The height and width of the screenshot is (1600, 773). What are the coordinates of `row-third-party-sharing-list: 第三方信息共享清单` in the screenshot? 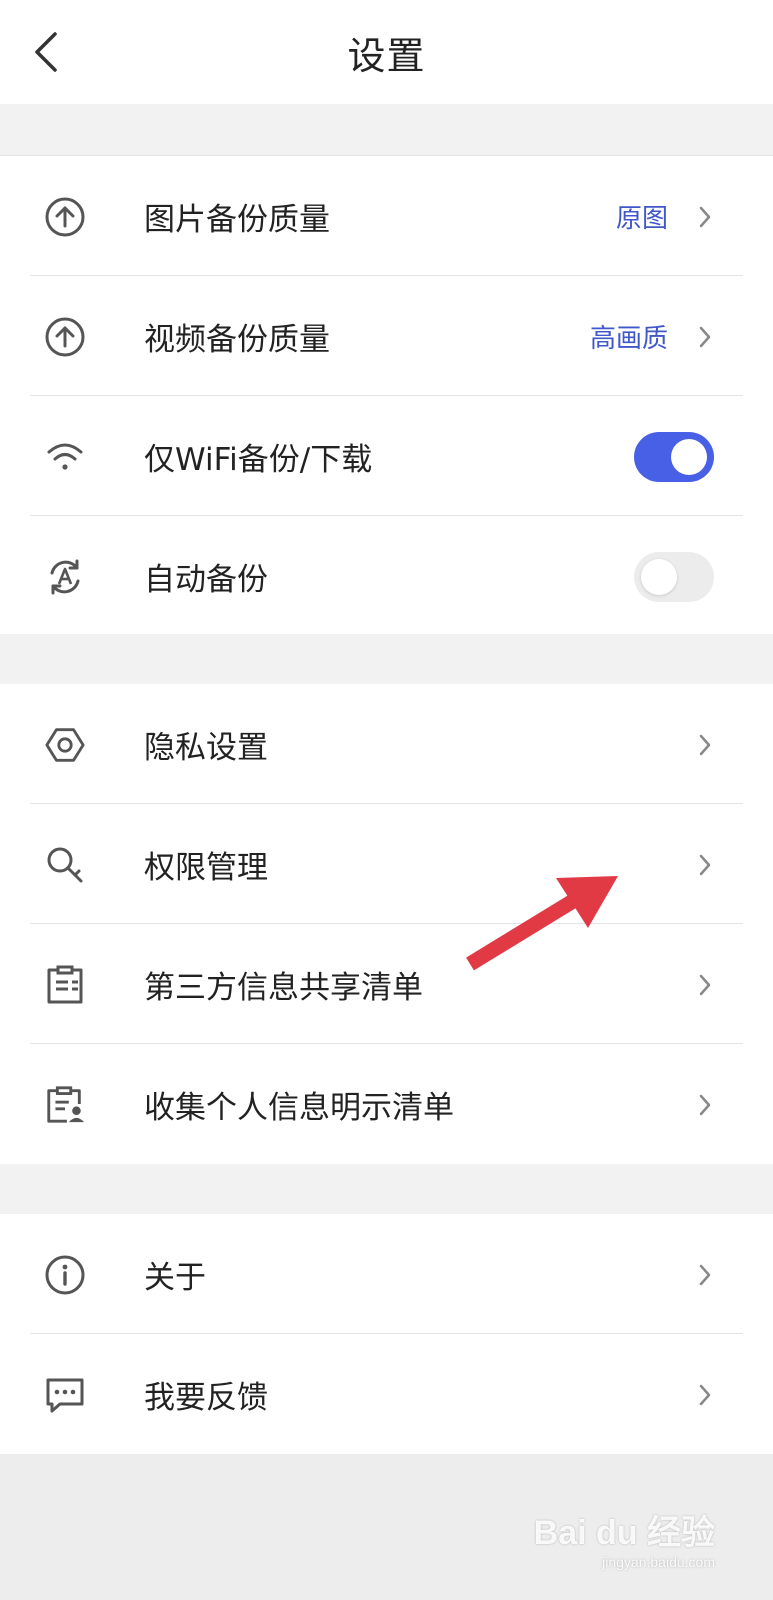 It's located at (386, 984).